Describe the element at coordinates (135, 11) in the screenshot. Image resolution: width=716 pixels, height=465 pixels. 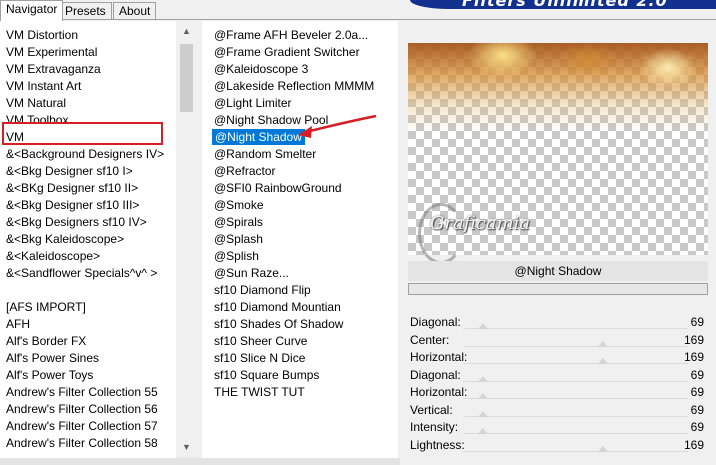
I see `tab-about: About` at that location.